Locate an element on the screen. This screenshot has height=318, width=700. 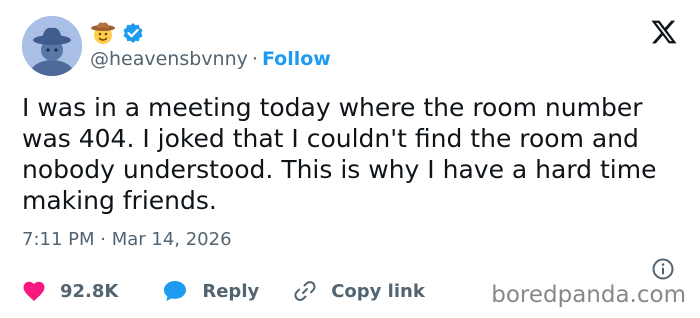
heart-icon is located at coordinates (34, 291).